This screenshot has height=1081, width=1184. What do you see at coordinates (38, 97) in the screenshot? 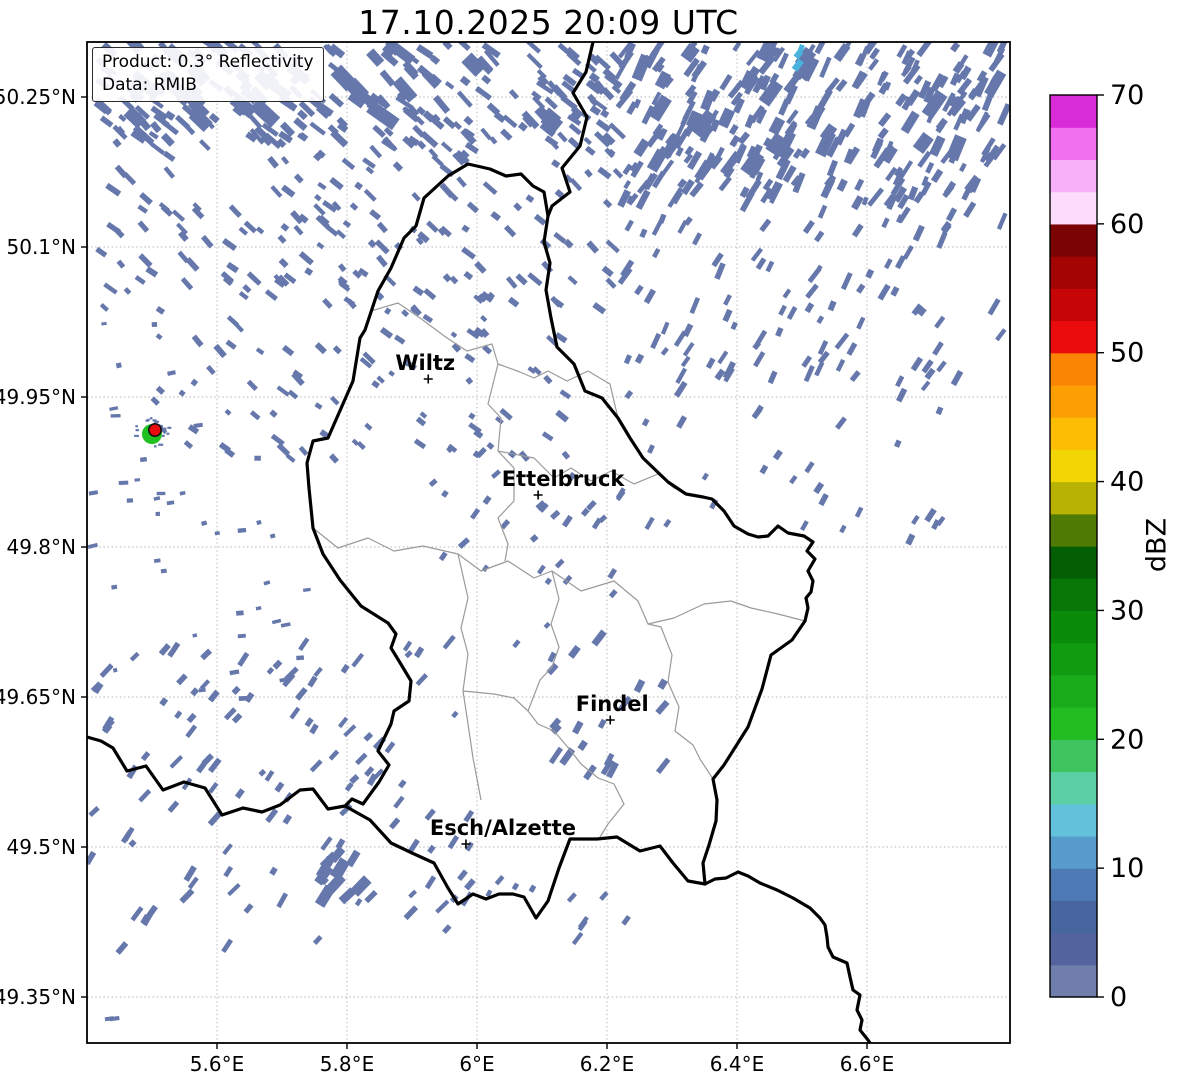
I see `y-tick-label: 50.25°N` at bounding box center [38, 97].